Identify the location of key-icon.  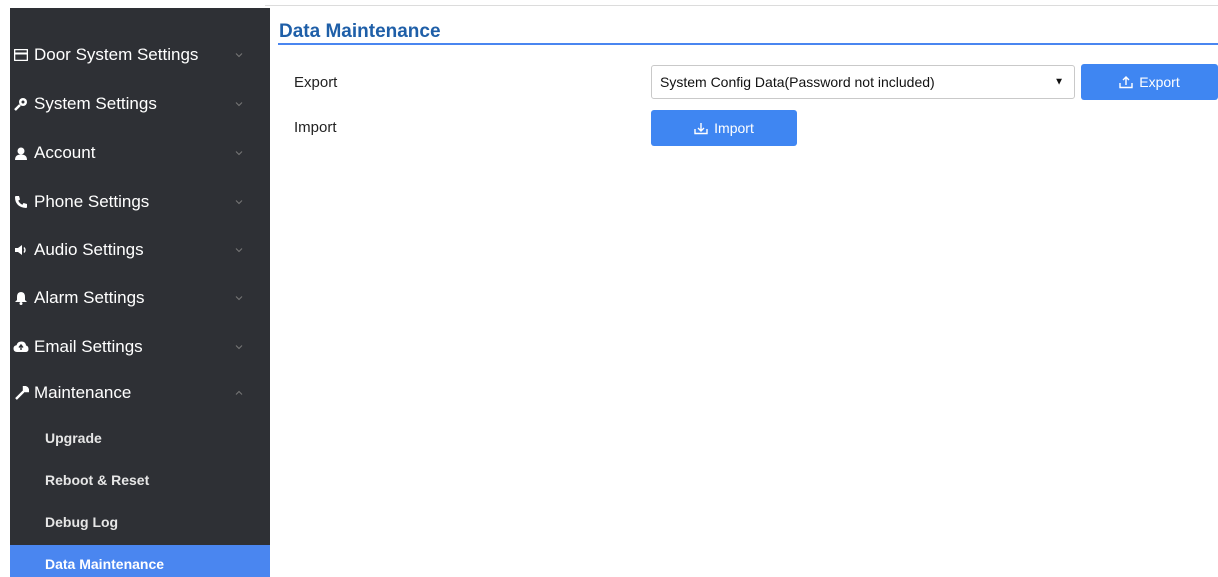
(21, 104).